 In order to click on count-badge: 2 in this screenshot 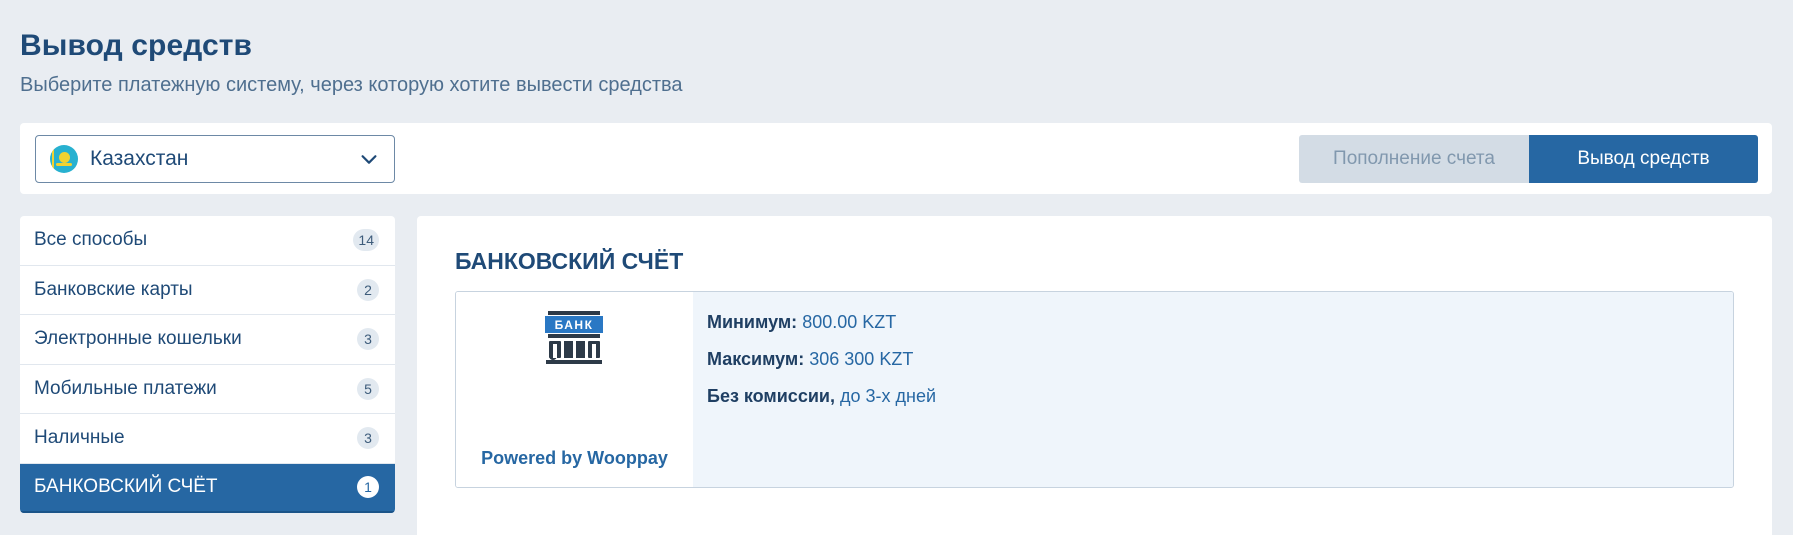, I will do `click(368, 289)`.